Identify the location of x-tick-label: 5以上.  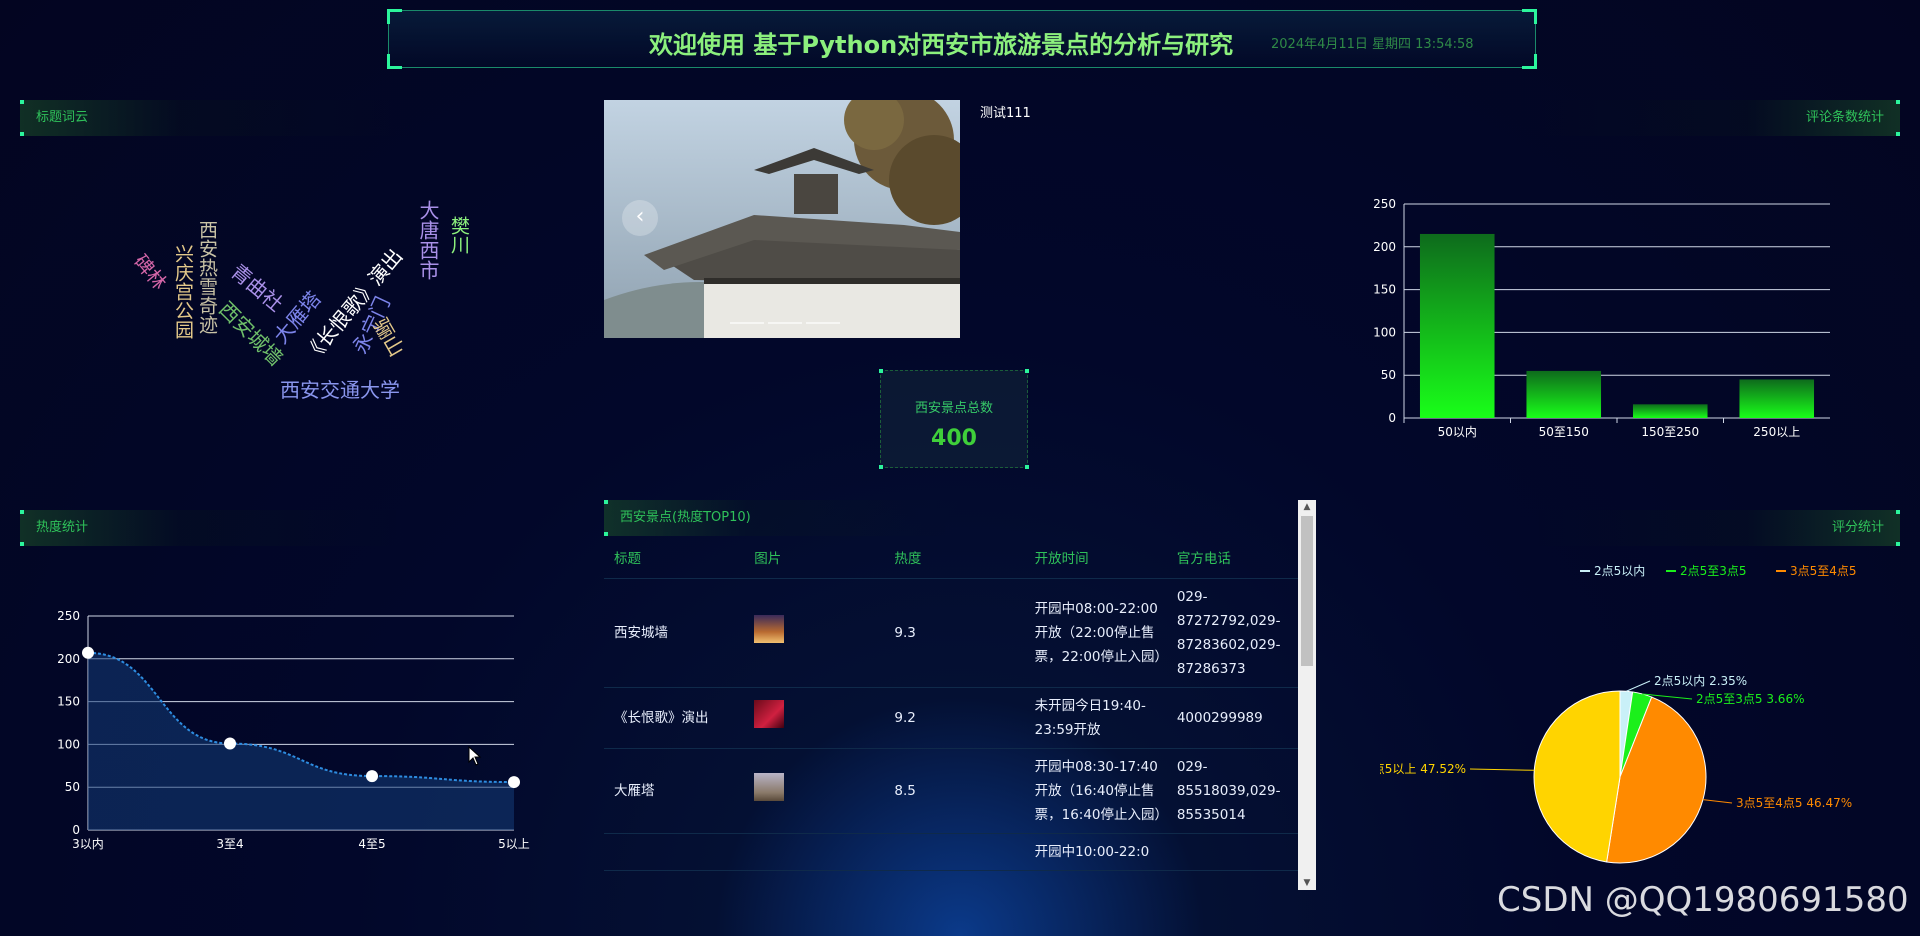
(514, 844).